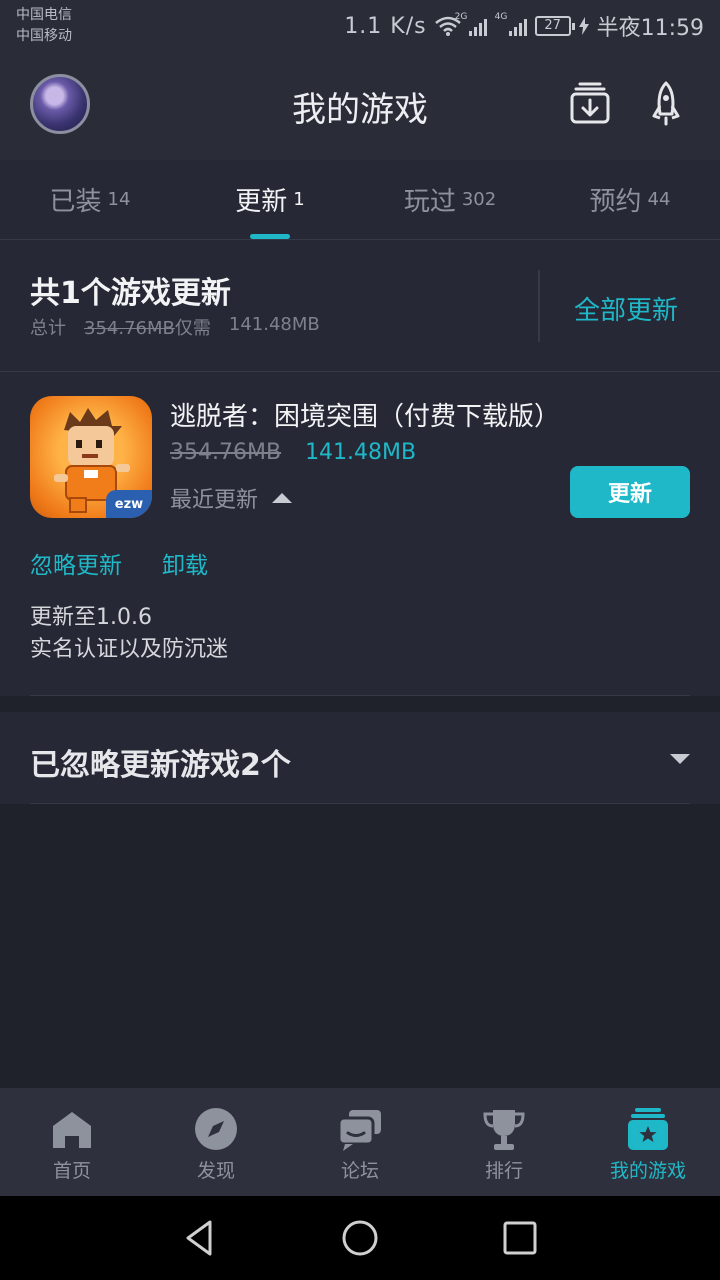  I want to click on summary-sizes: 总计 354.76MB仅需 141.48MB, so click(175, 327).